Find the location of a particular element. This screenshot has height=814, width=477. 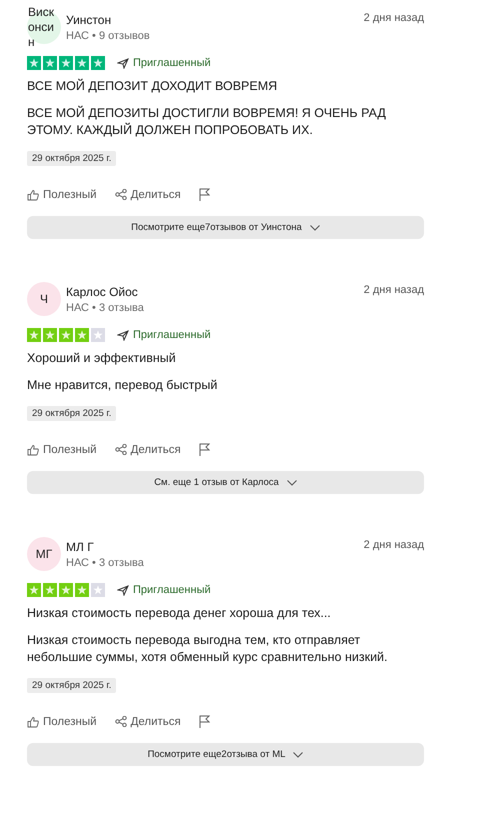

review-title: ВСЕ МОЙ ДЕПОЗИТ ДОХОДИТ ВОВРЕМЯ is located at coordinates (152, 86).